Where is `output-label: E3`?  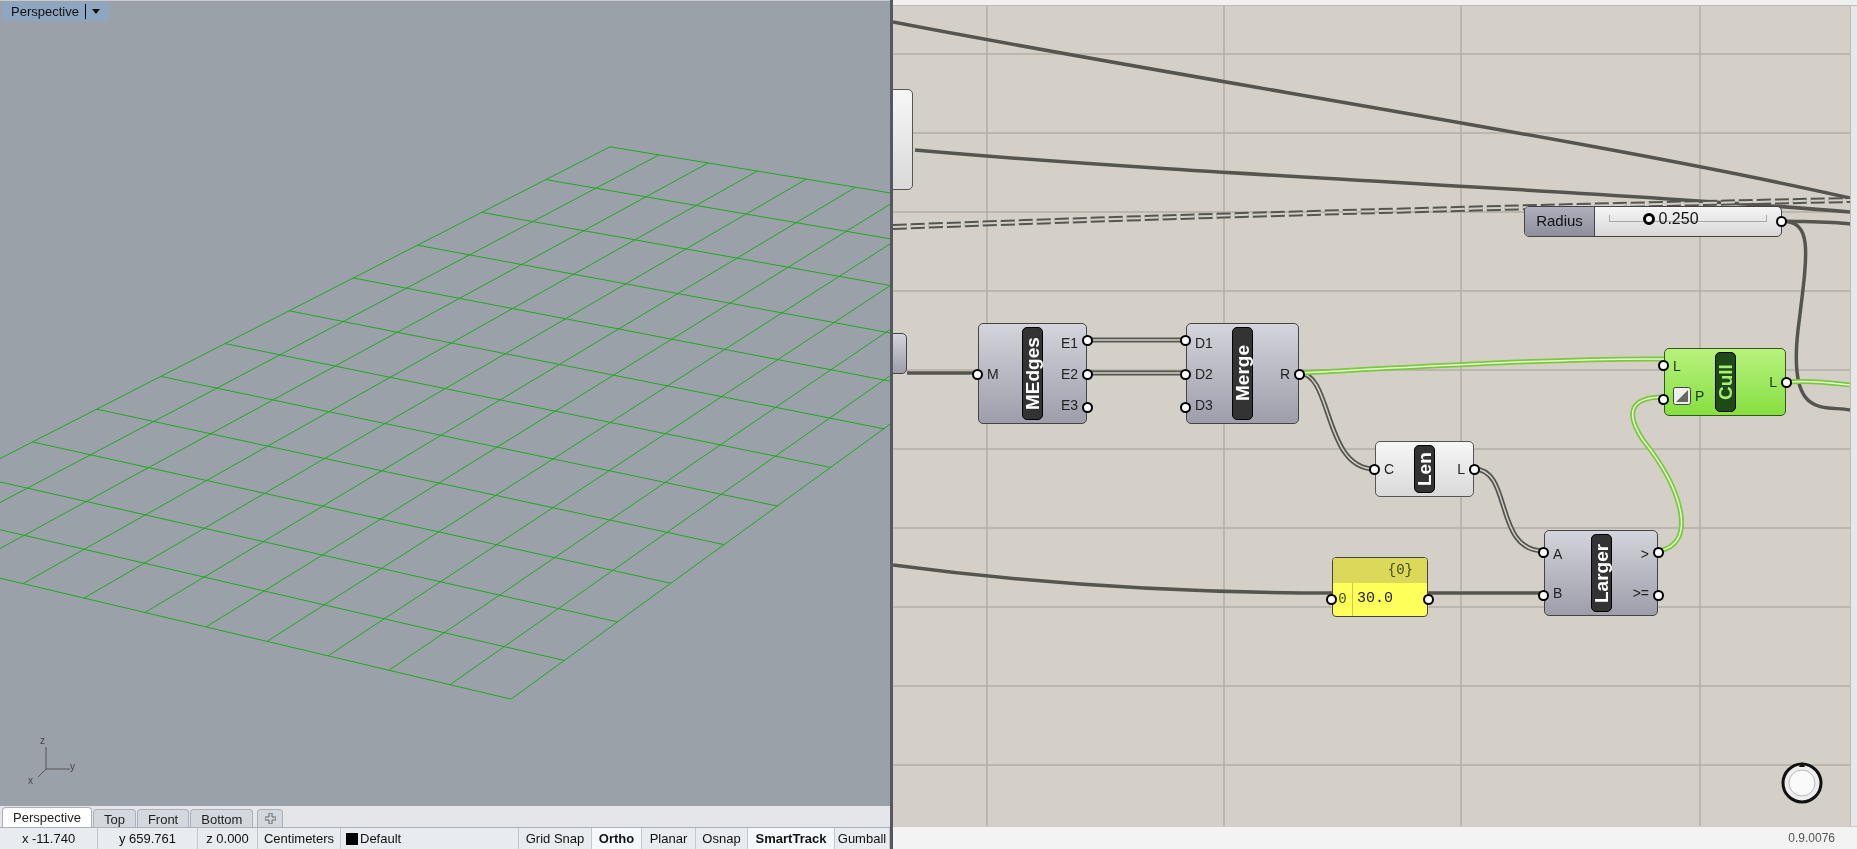 output-label: E3 is located at coordinates (1069, 404).